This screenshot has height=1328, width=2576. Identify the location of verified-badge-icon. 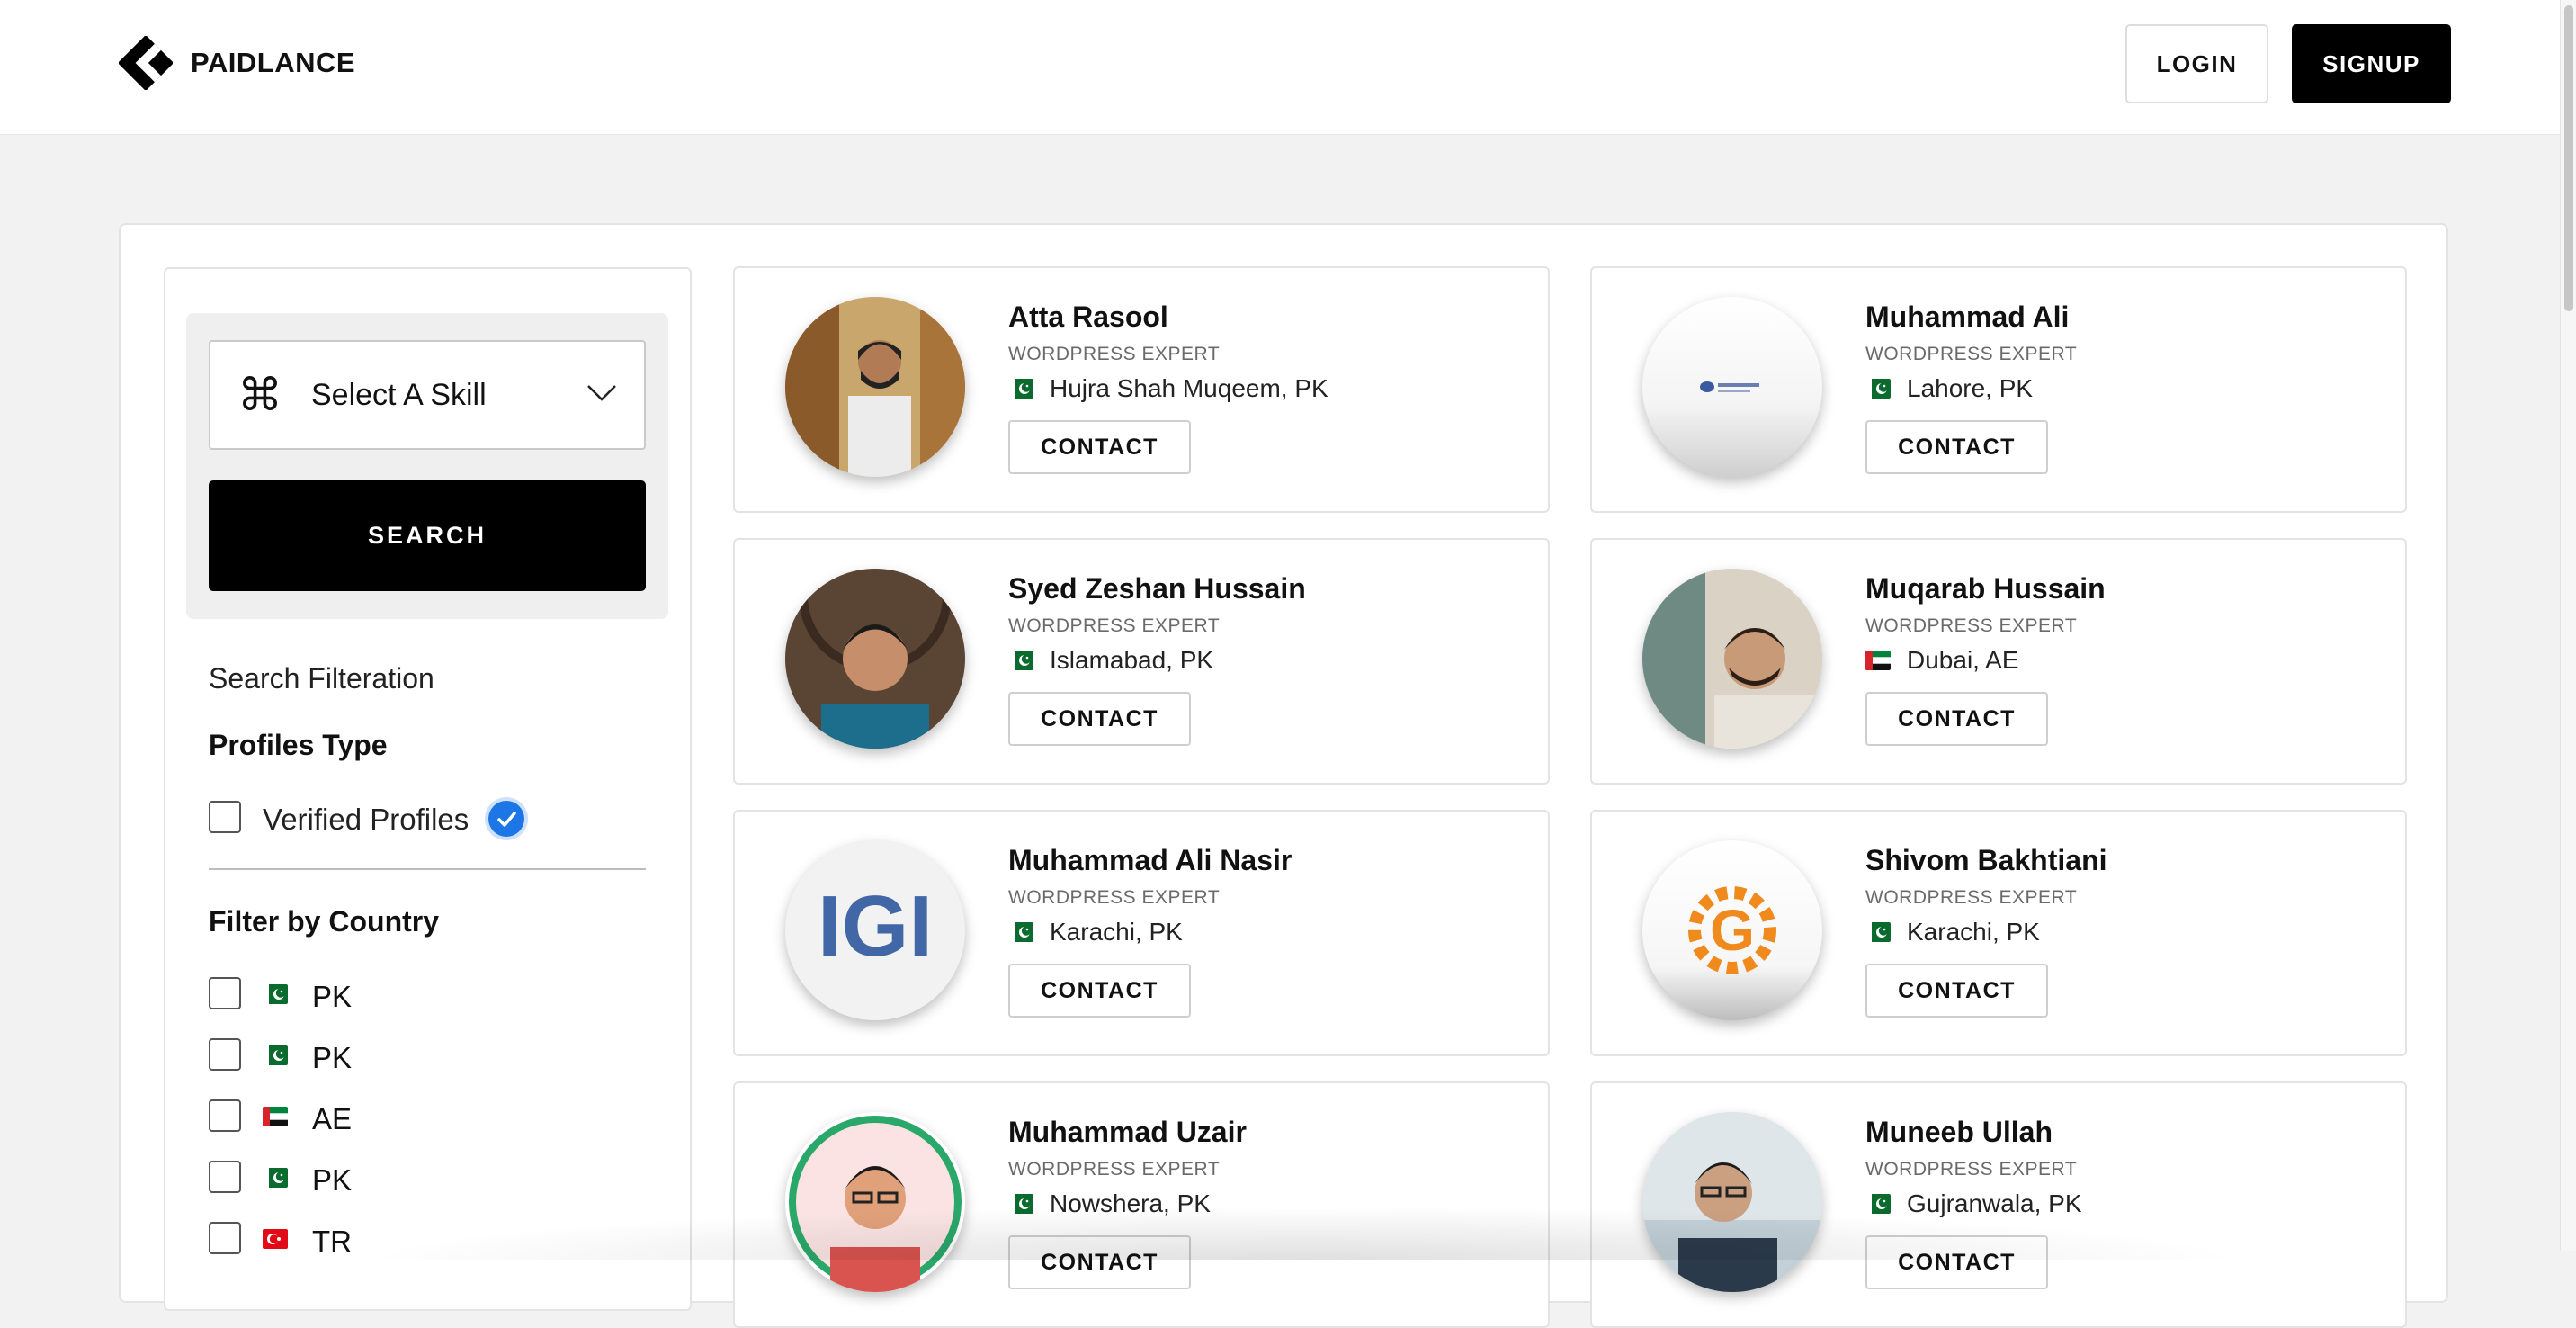
(506, 819).